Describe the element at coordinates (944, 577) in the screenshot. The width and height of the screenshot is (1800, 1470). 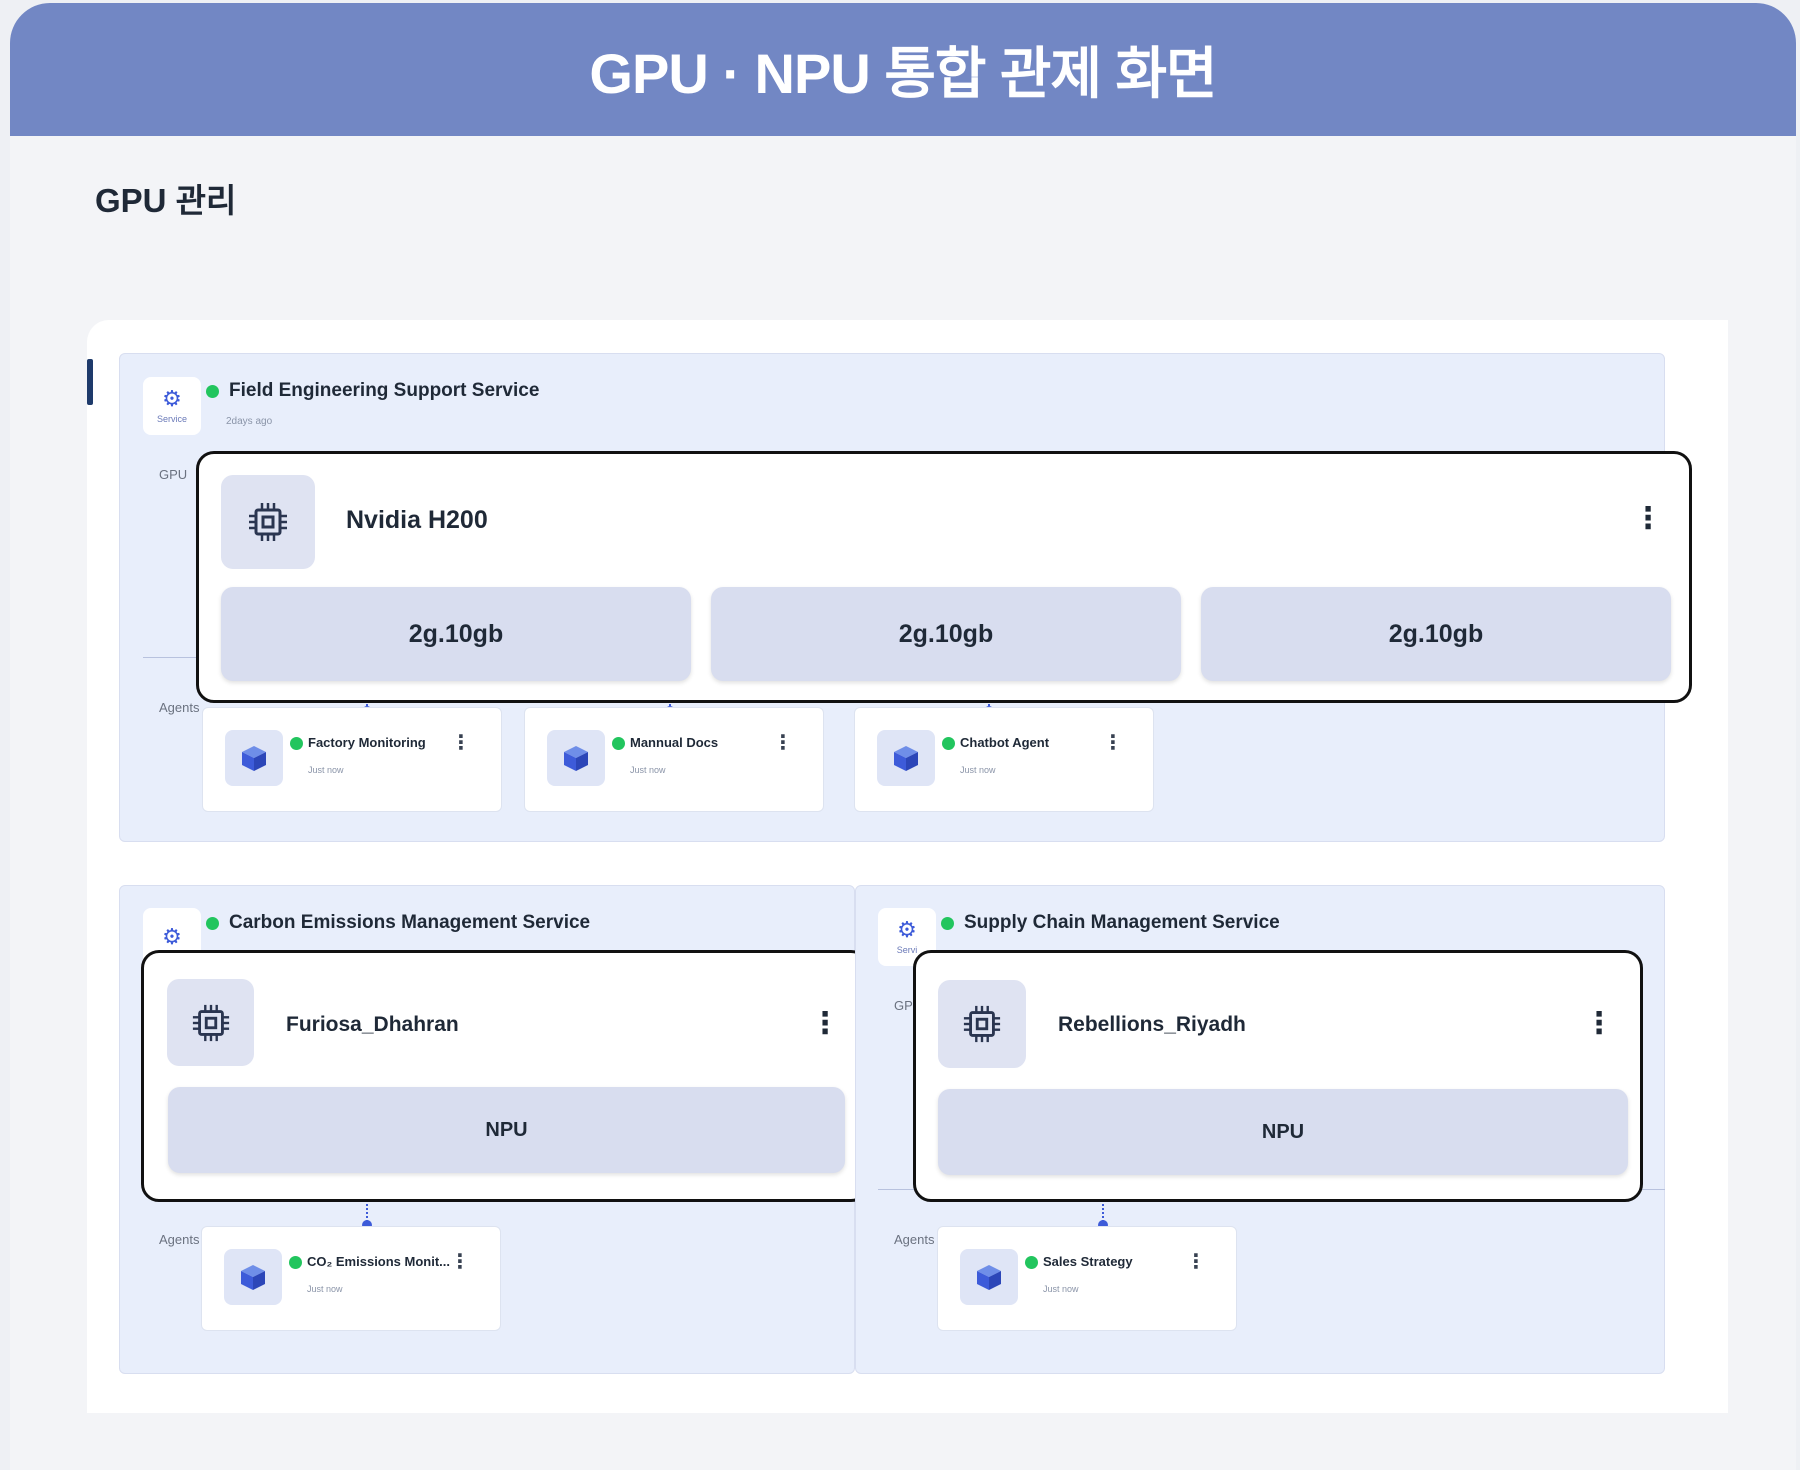
I see `gpu-card-nvidia-h200: Nvidia H200 ⋮ 2g.10gb 2g.10gb 2g.10gb` at that location.